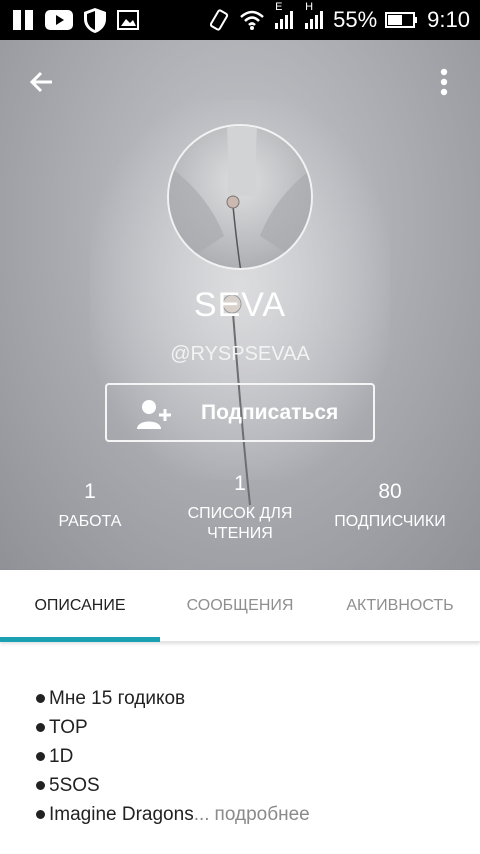 The width and height of the screenshot is (480, 854). What do you see at coordinates (61, 756) in the screenshot?
I see `list-item-text: 1D` at bounding box center [61, 756].